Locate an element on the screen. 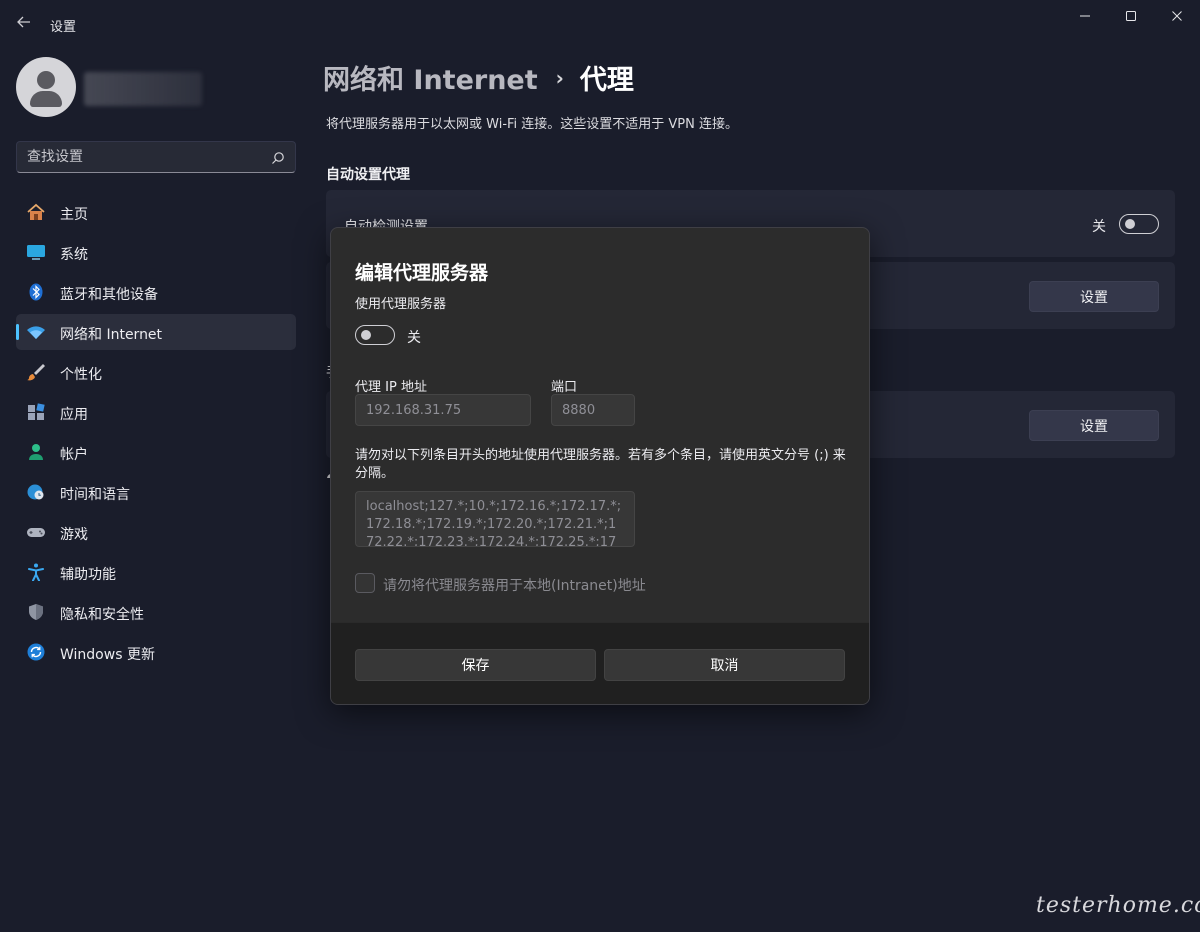 Image resolution: width=1200 pixels, height=932 pixels. wifi-icon is located at coordinates (36, 332).